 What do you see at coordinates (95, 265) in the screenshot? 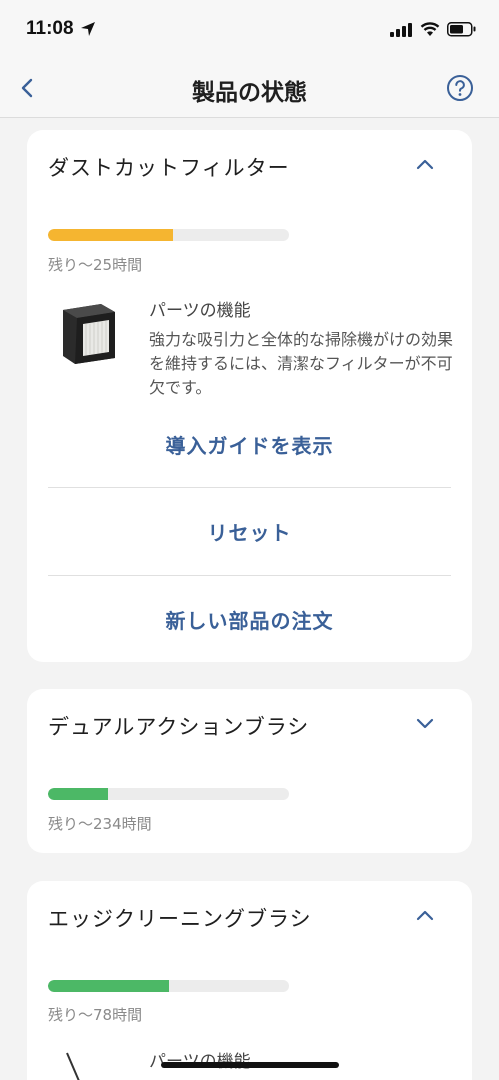
I see `remaining-time: 残り〜25時間` at bounding box center [95, 265].